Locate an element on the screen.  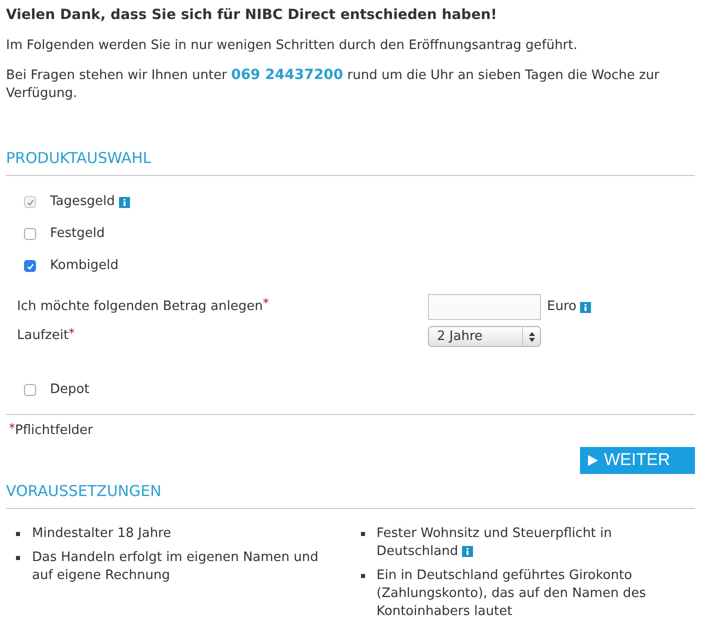
checkbox-label: Festgeld is located at coordinates (77, 234).